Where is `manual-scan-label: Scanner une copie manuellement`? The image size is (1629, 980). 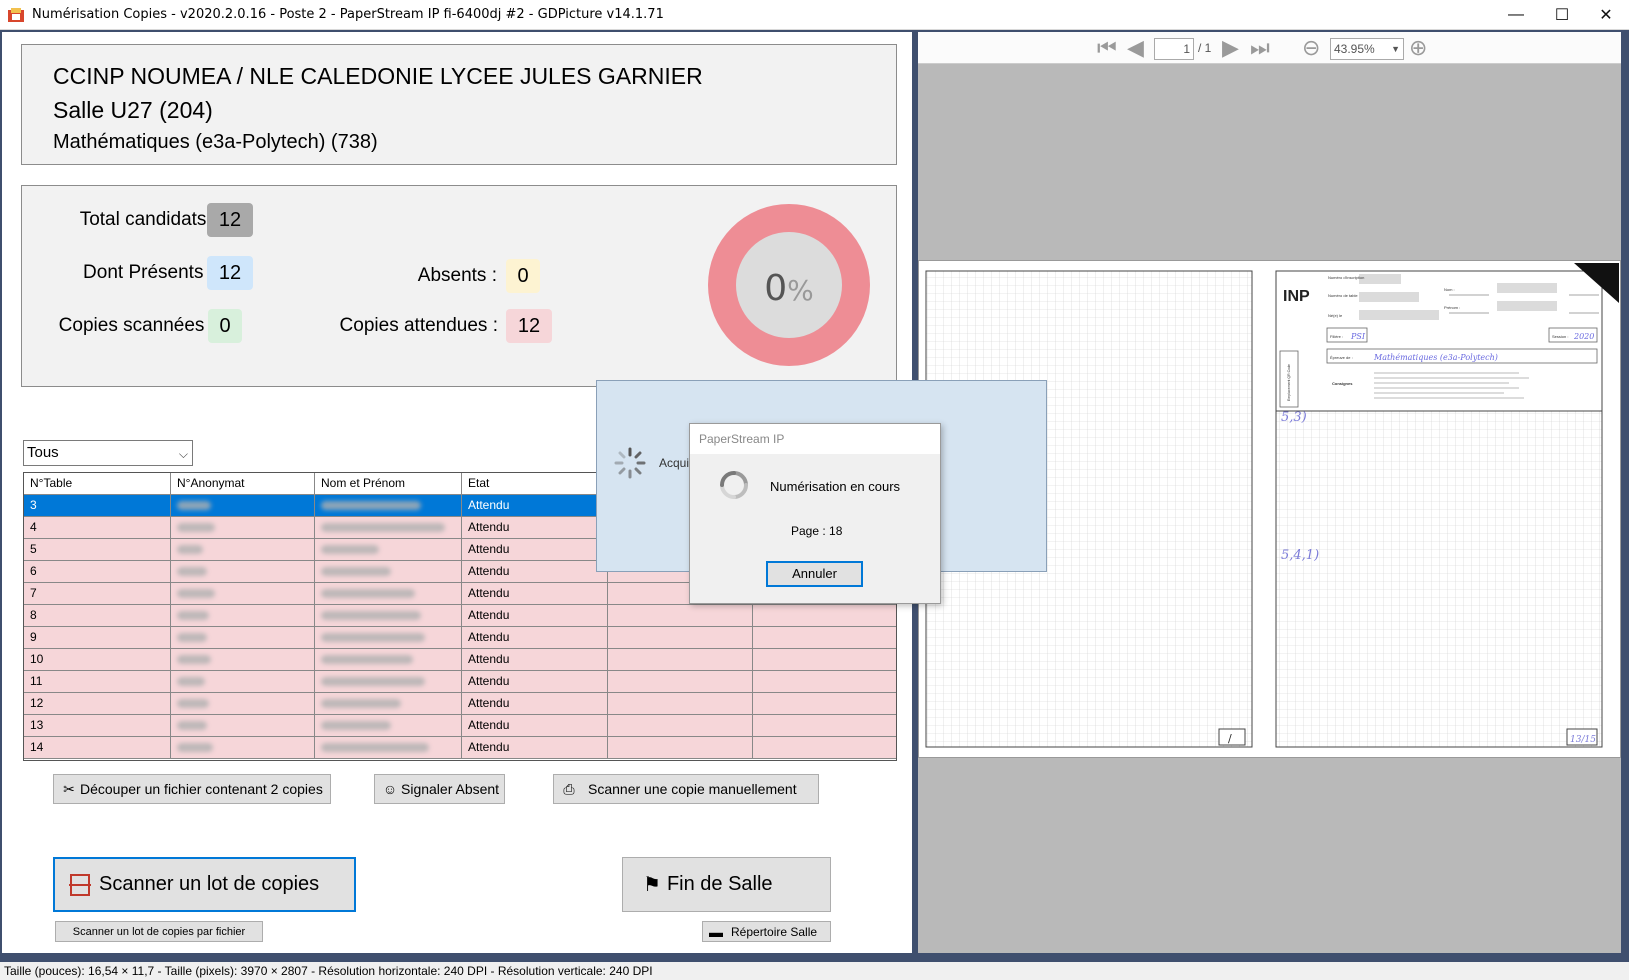 manual-scan-label: Scanner une copie manuellement is located at coordinates (692, 789).